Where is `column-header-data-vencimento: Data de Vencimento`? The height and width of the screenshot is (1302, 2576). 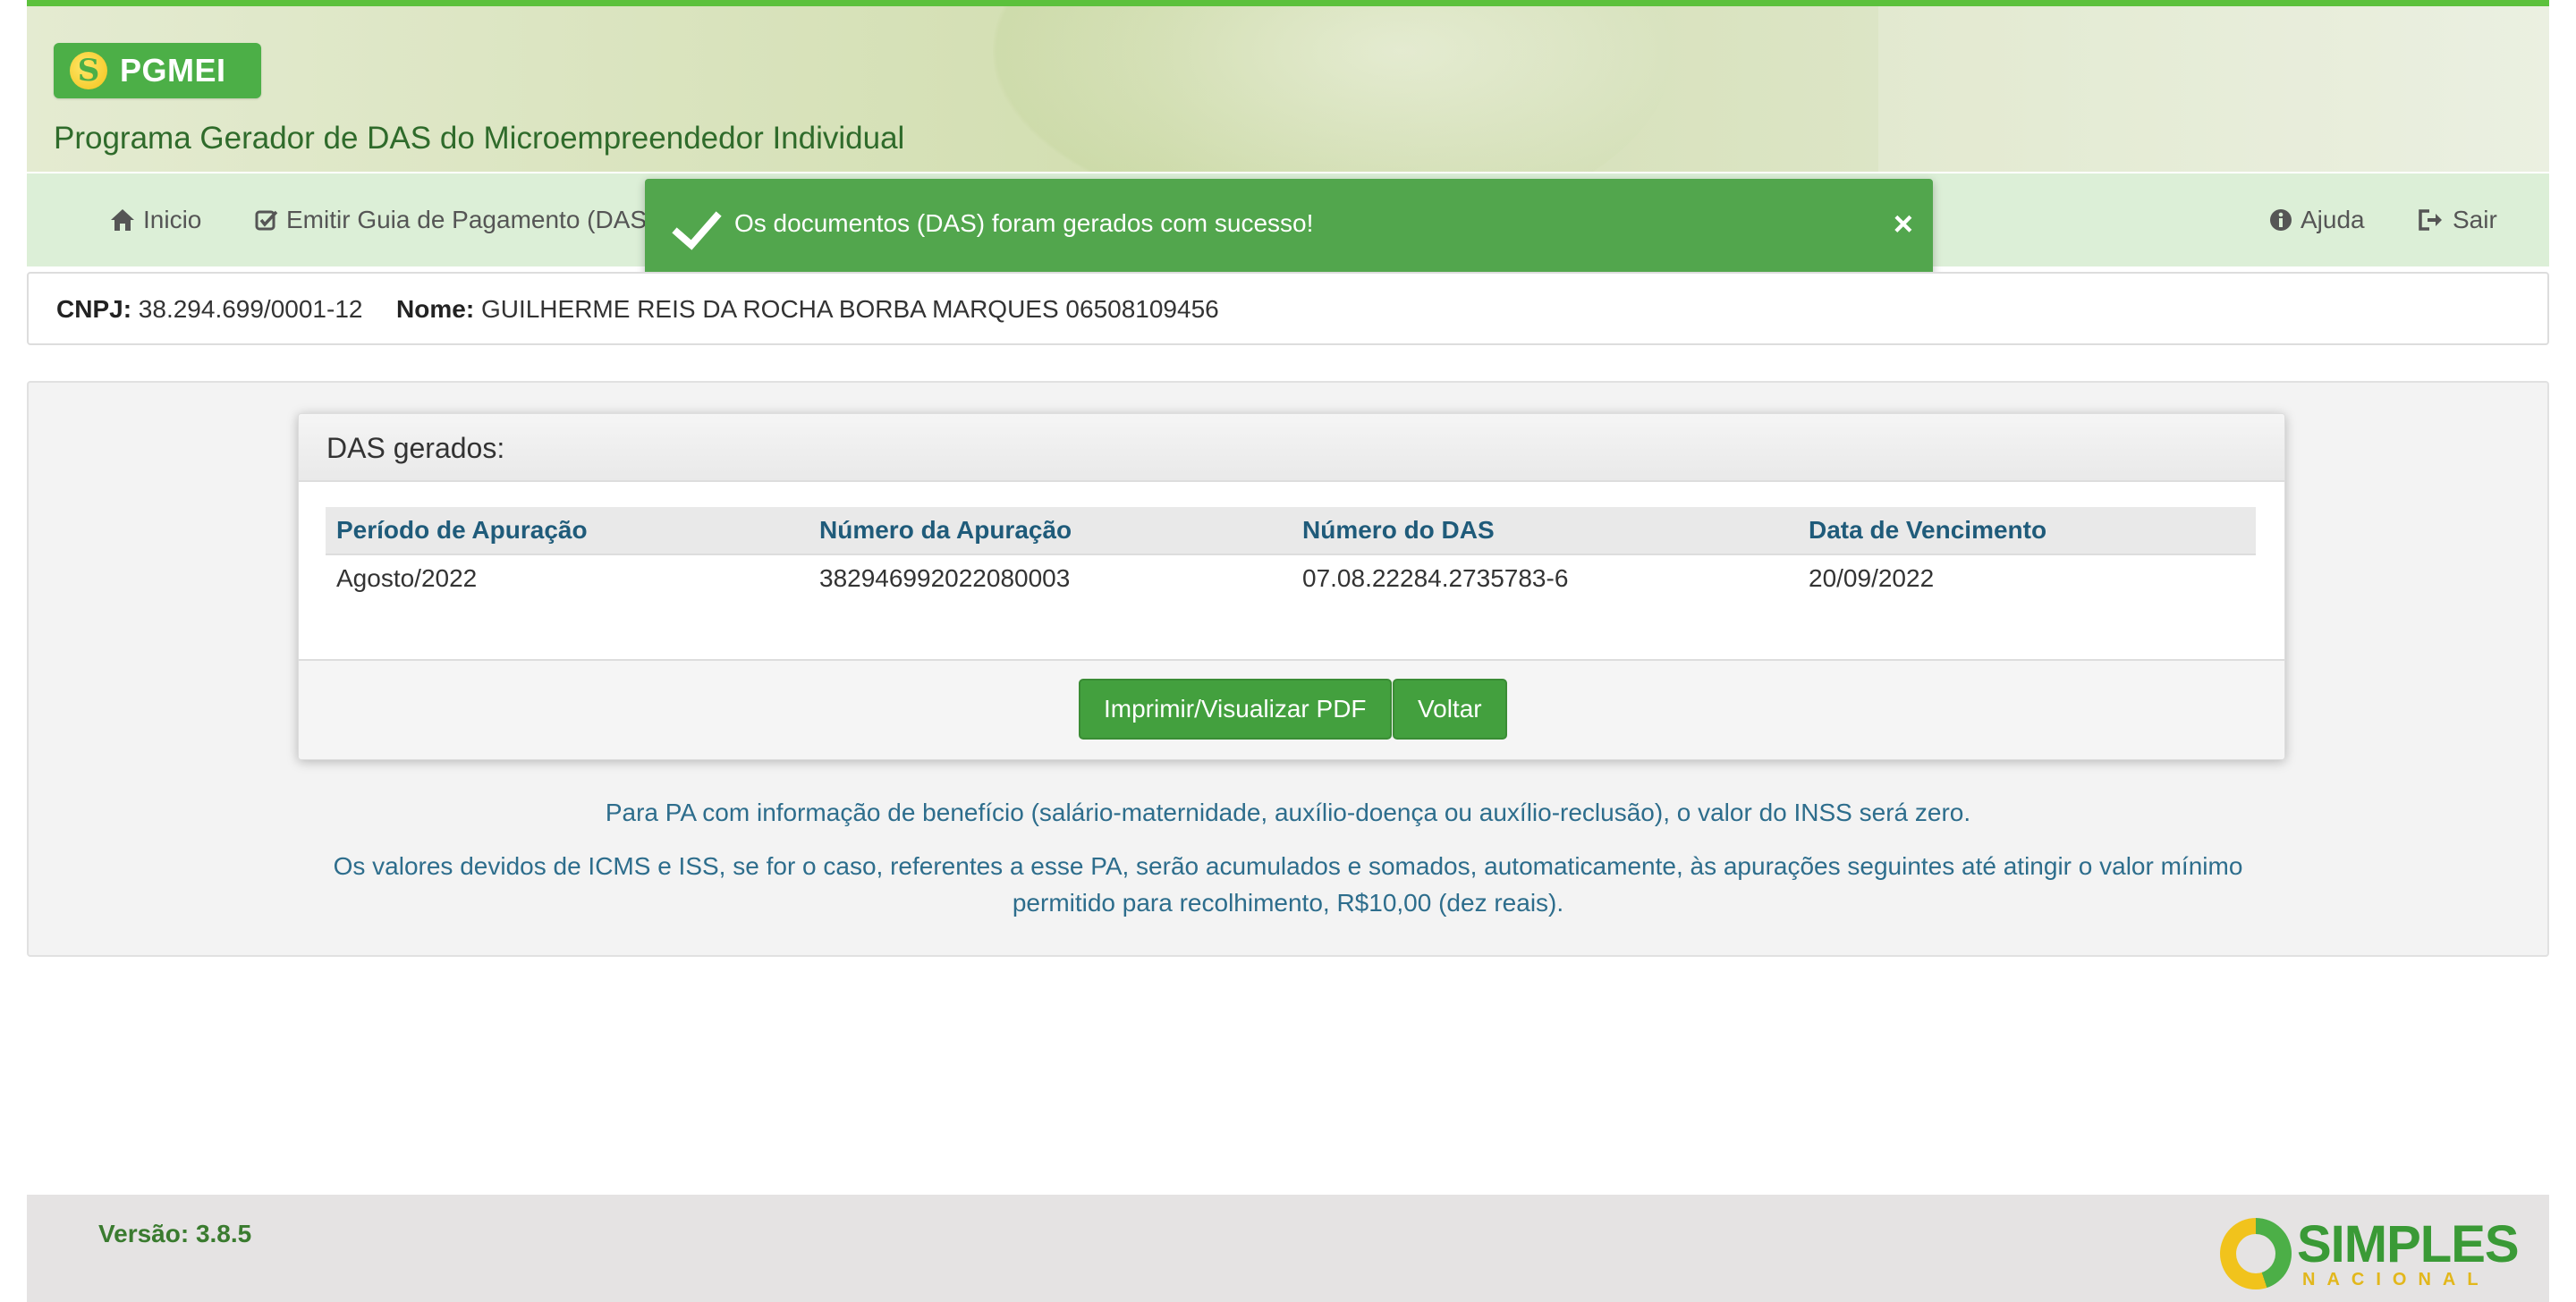 column-header-data-vencimento: Data de Vencimento is located at coordinates (2027, 531).